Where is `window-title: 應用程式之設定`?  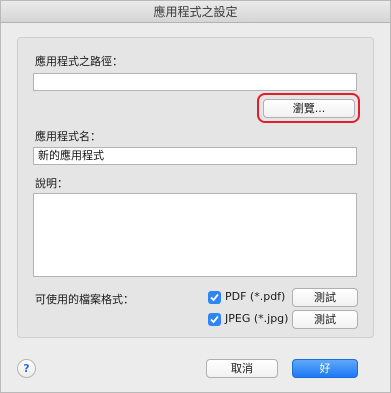
window-title: 應用程式之設定 is located at coordinates (195, 12).